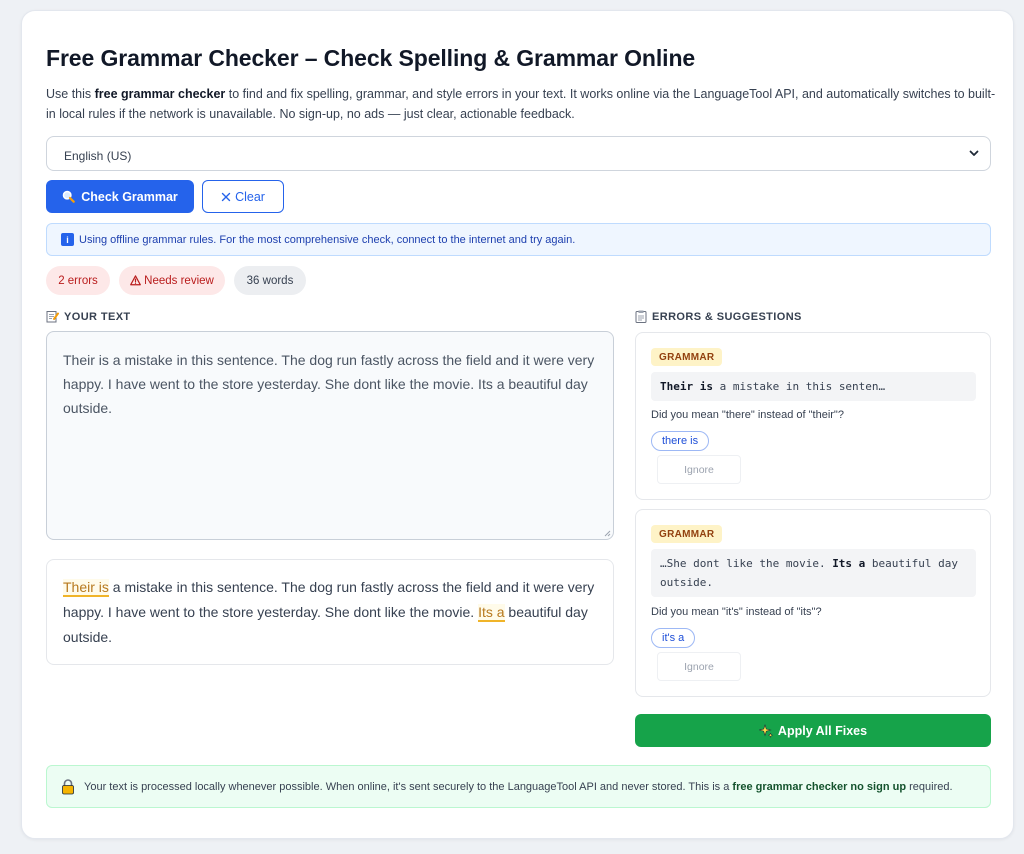 This screenshot has width=1024, height=854. Describe the element at coordinates (78, 280) in the screenshot. I see `error-count-badge: 2 errors` at that location.